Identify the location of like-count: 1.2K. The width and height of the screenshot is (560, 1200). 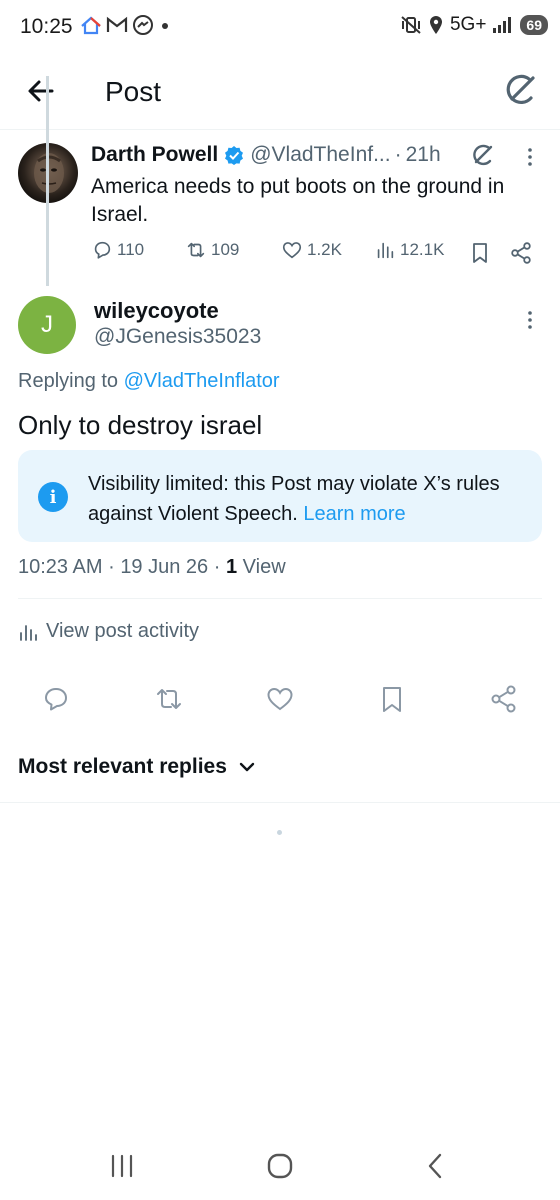
(324, 249).